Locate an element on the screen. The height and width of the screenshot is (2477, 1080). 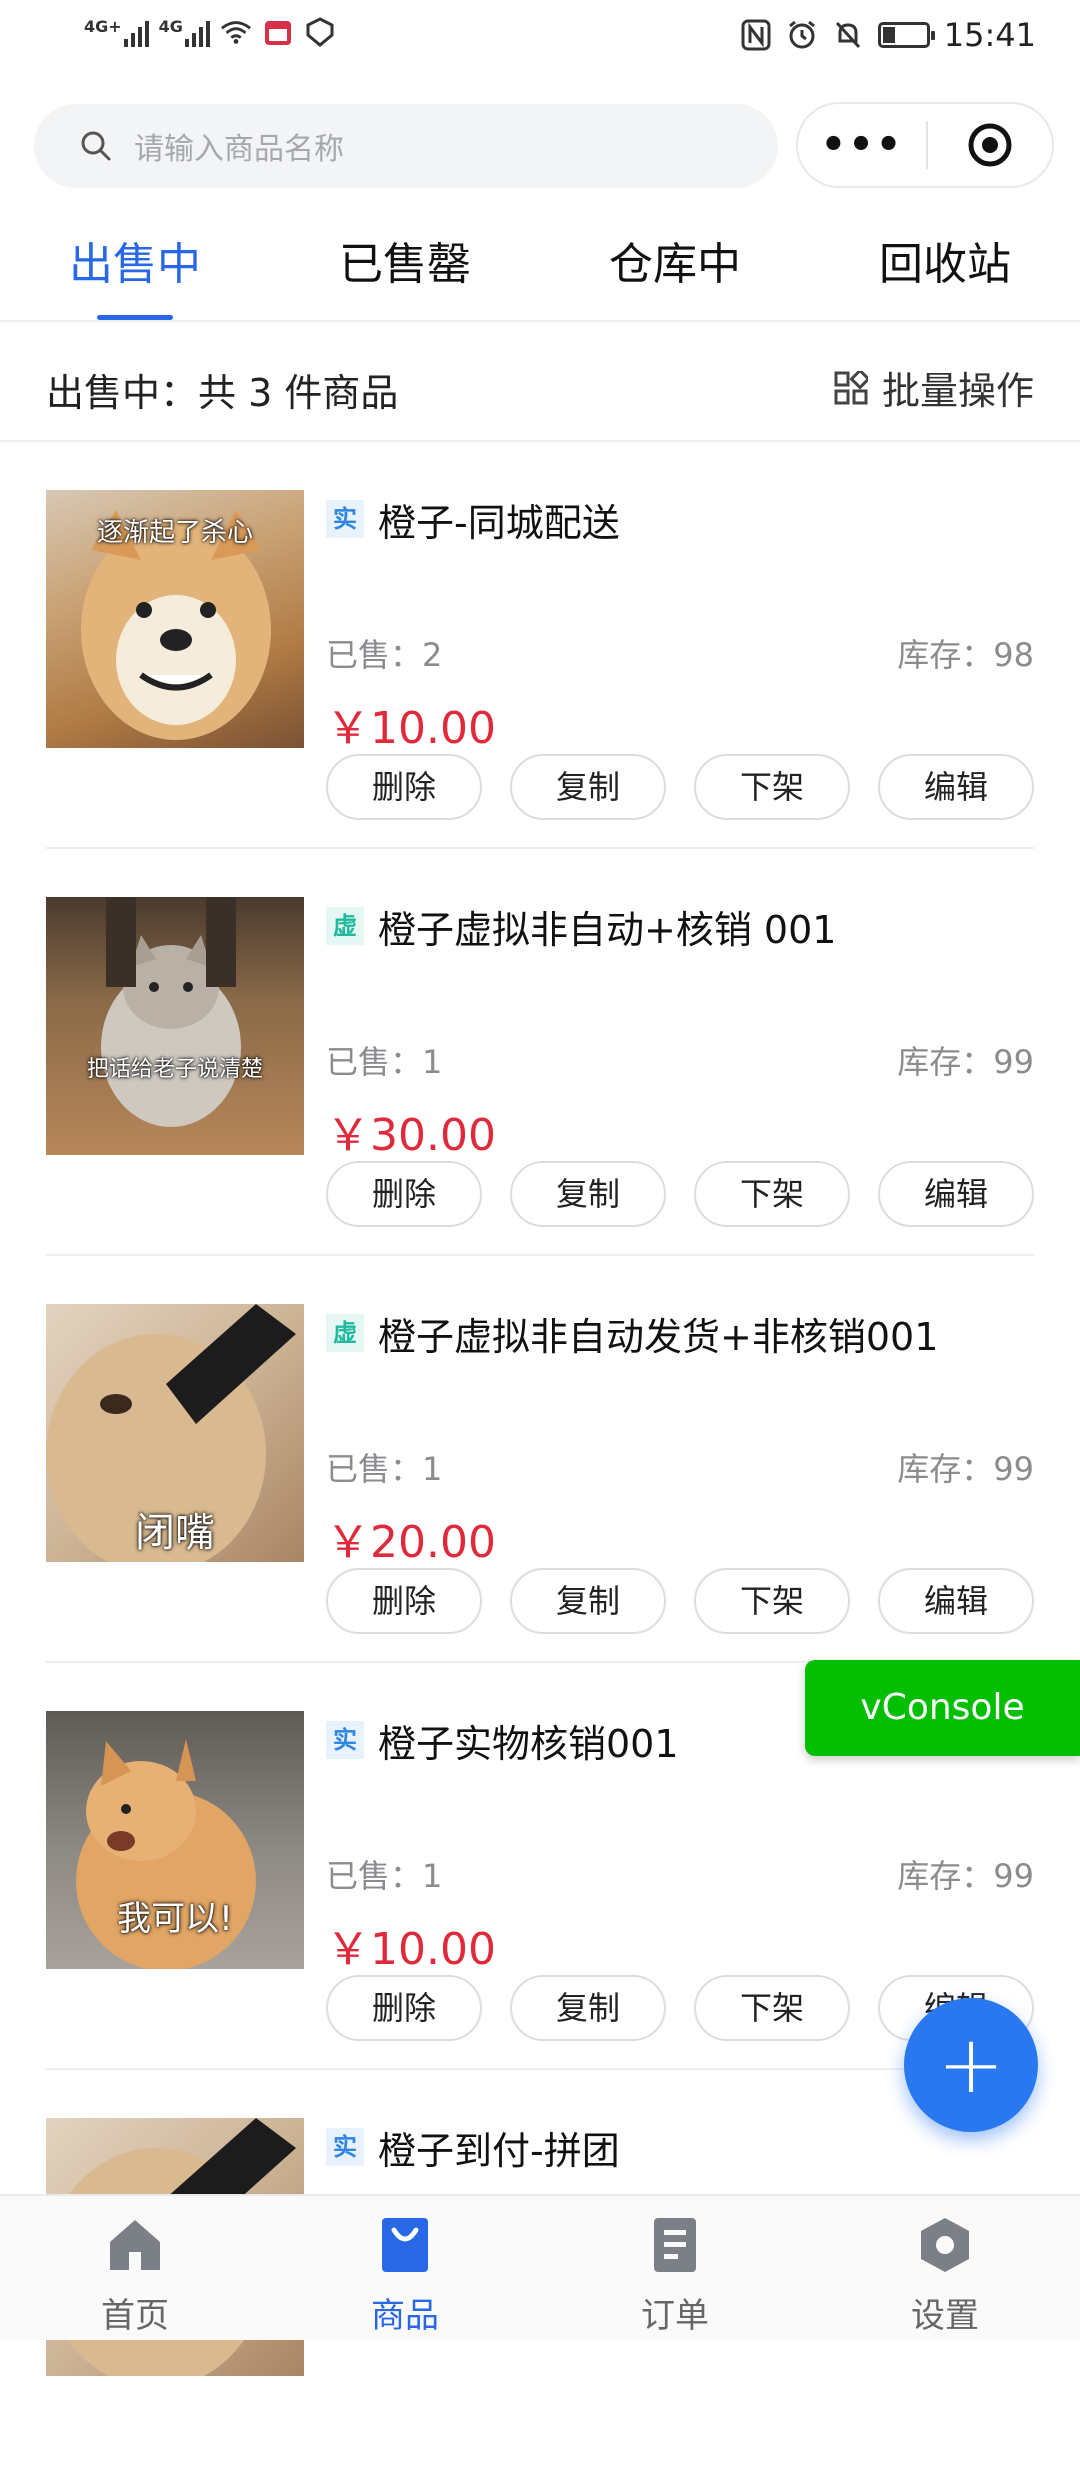
nav-products: 商品 is located at coordinates (405, 2268).